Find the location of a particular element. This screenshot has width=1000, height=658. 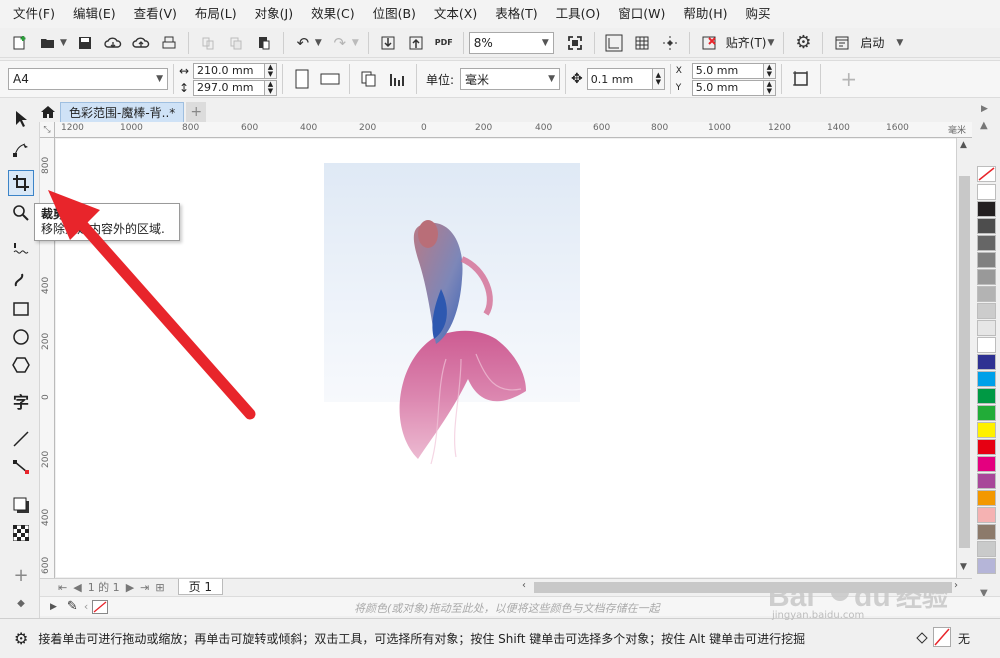

options-gear-icon: ⚙ is located at coordinates (803, 43).